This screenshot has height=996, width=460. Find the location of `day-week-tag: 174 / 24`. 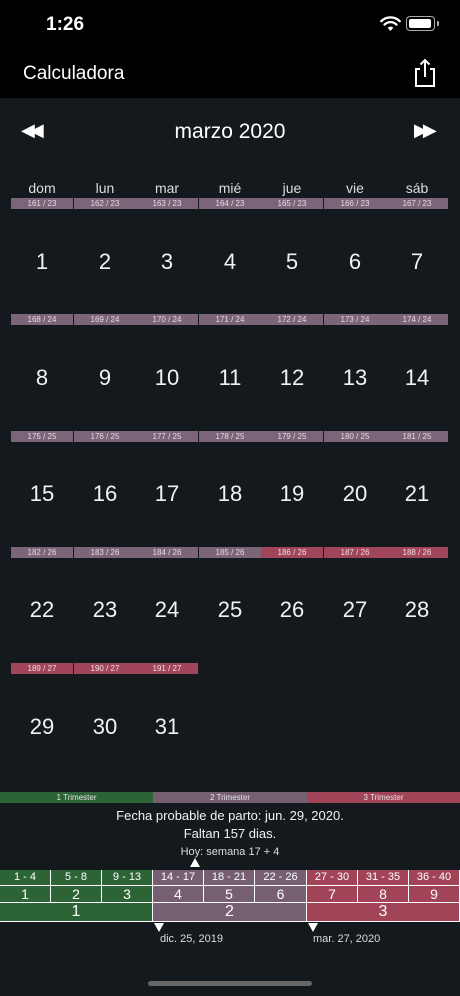

day-week-tag: 174 / 24 is located at coordinates (417, 319).